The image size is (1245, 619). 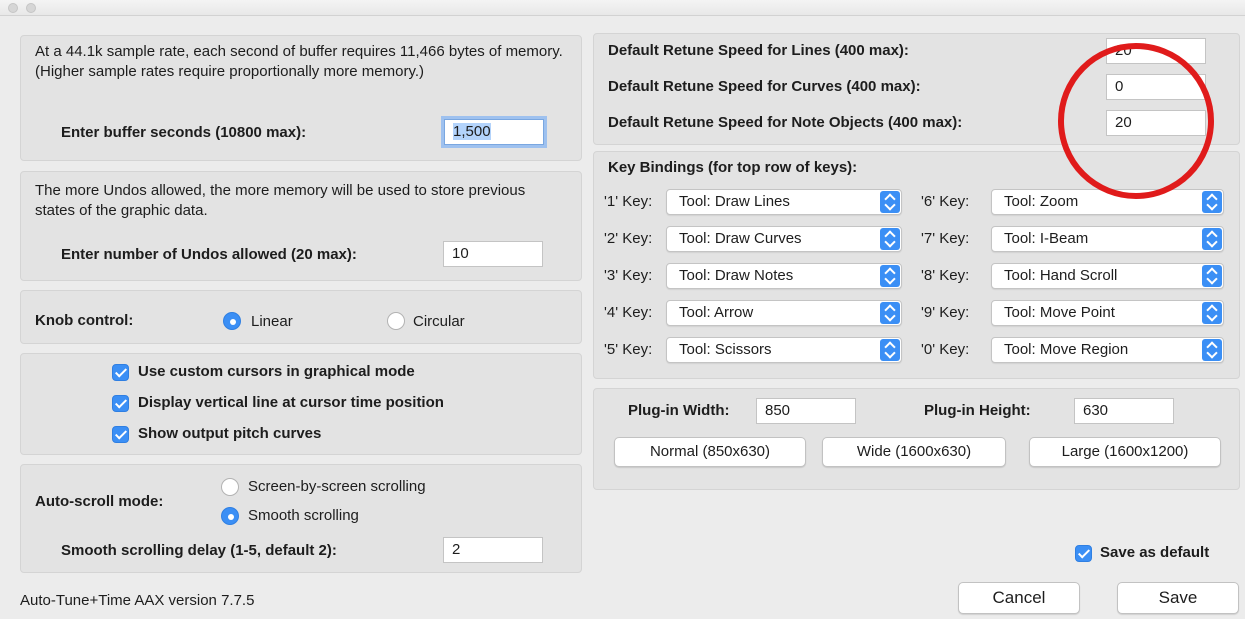 I want to click on plugin-width-label: Plug-in Width:, so click(x=679, y=410).